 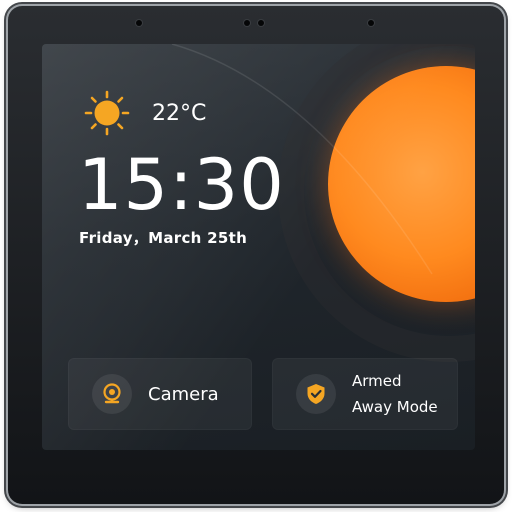 I want to click on clock-date: Friday，March 25th, so click(x=163, y=238).